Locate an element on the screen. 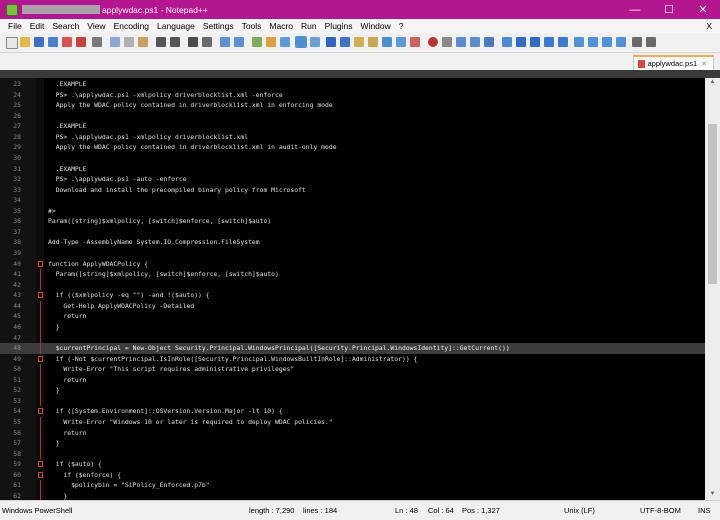 This screenshot has width=720, height=520. indent-guide-icon is located at coordinates (315, 42).